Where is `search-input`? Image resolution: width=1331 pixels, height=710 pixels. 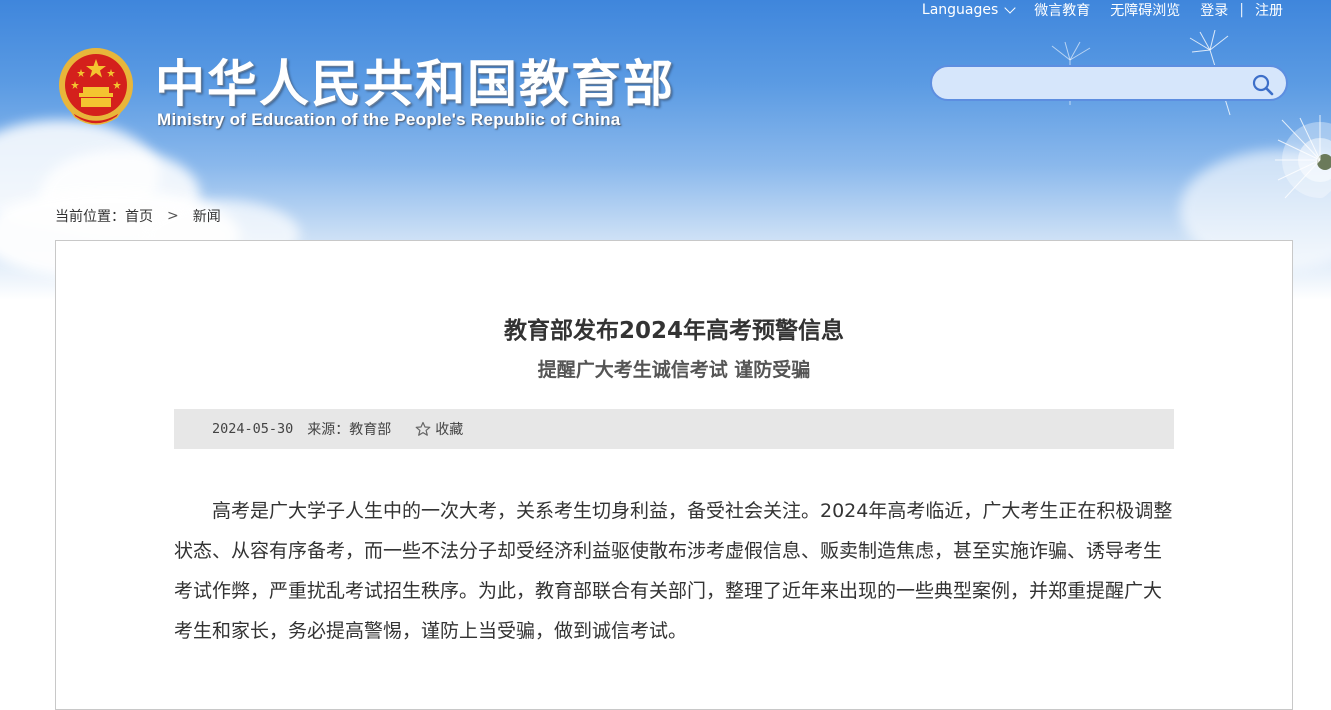
search-input is located at coordinates (1098, 85).